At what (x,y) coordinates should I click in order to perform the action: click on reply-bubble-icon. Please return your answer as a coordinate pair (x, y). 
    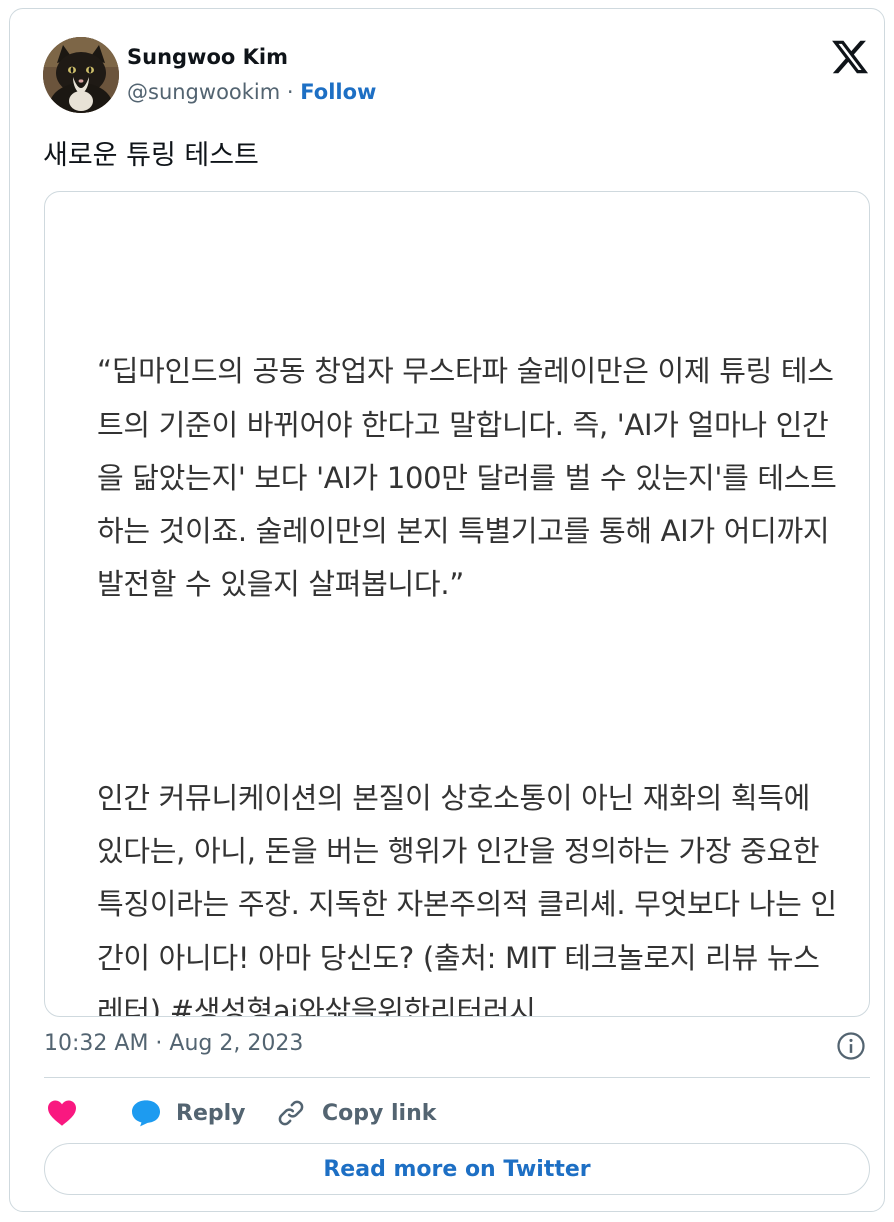
    Looking at the image, I should click on (146, 1113).